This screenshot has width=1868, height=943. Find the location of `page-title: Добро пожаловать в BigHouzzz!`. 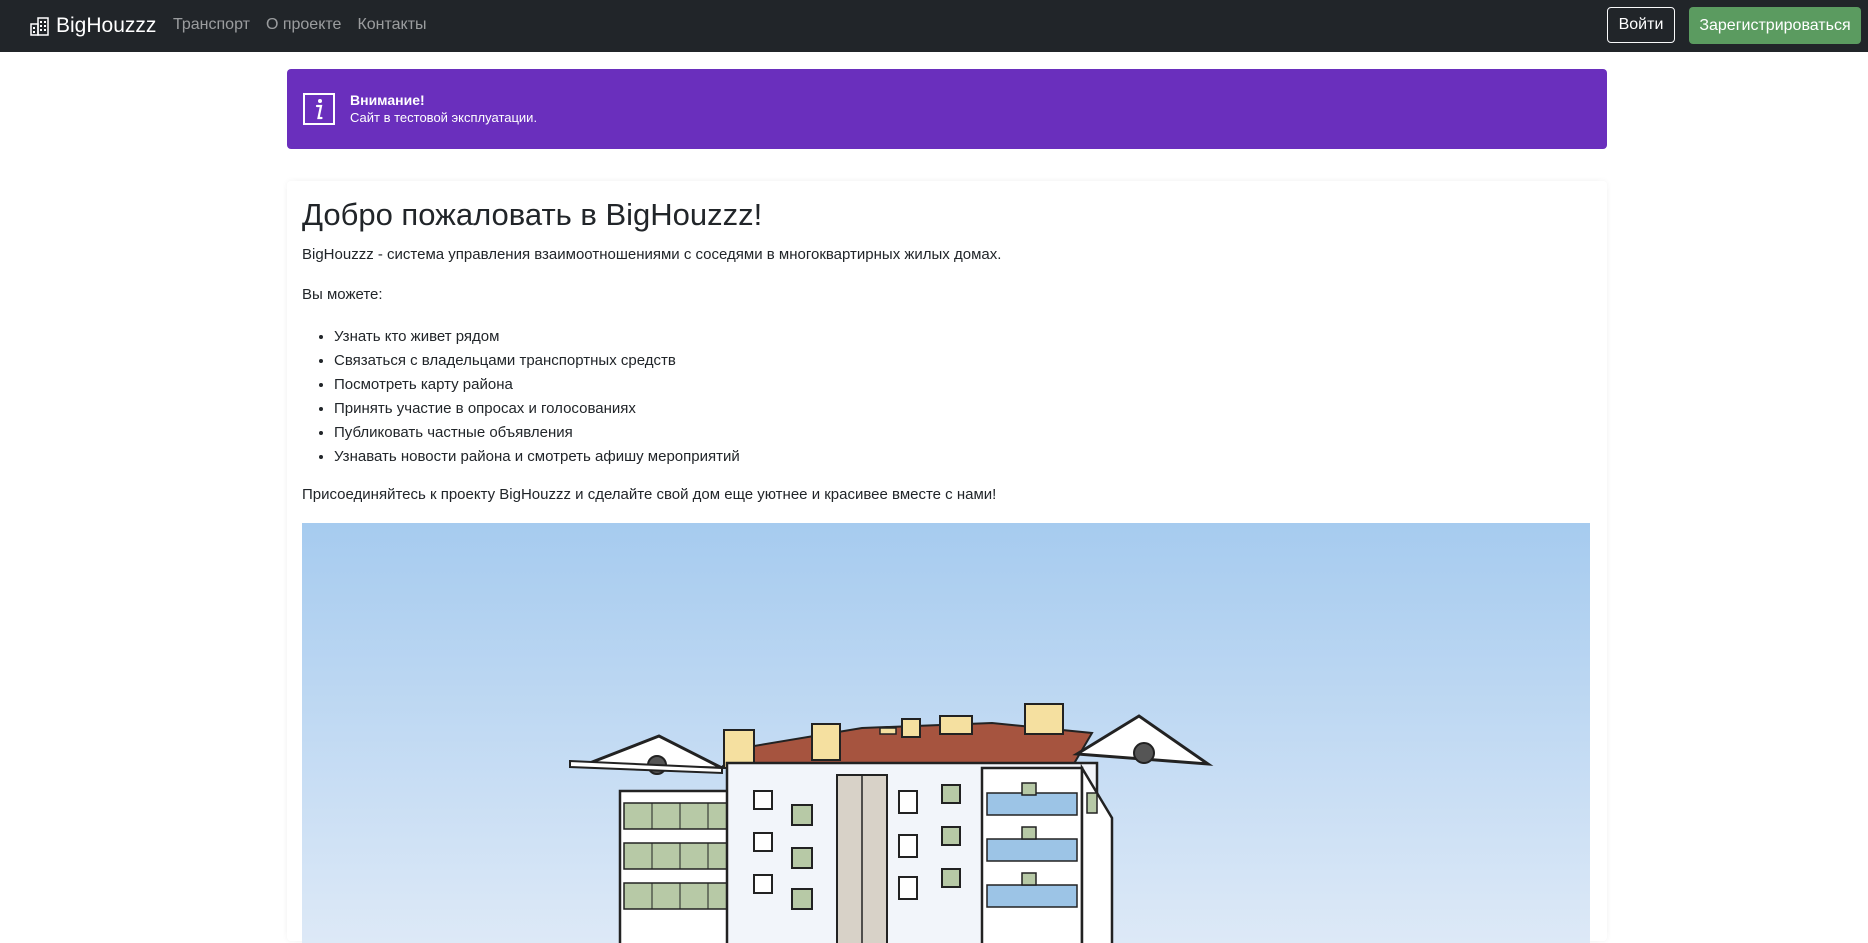

page-title: Добро пожаловать в BigHouzzz! is located at coordinates (532, 214).